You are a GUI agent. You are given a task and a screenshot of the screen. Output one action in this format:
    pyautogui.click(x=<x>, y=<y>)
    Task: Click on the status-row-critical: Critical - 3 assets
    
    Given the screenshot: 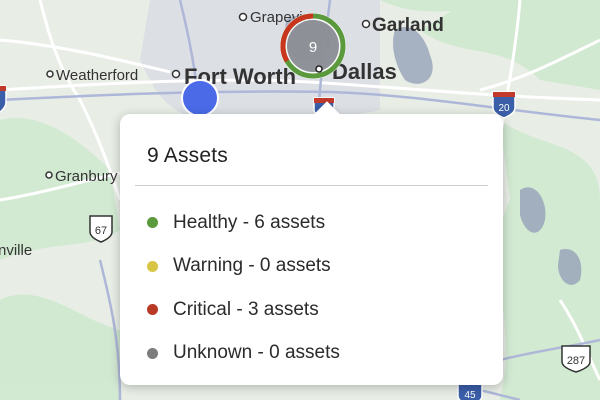 What is the action you would take?
    pyautogui.click(x=243, y=310)
    